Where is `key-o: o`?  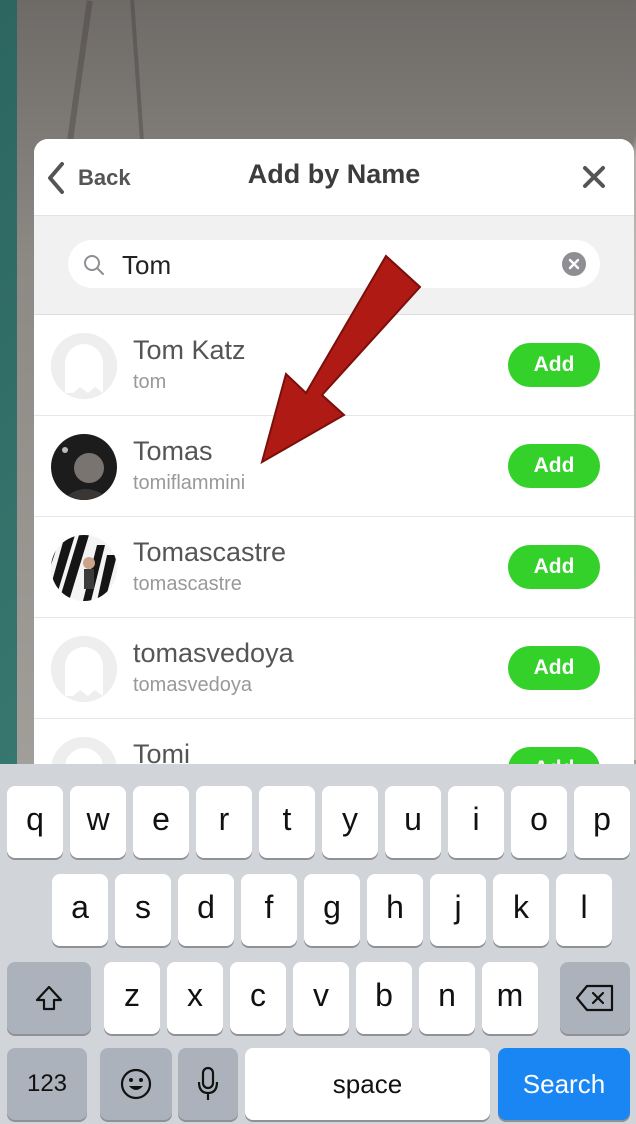
key-o: o is located at coordinates (539, 822).